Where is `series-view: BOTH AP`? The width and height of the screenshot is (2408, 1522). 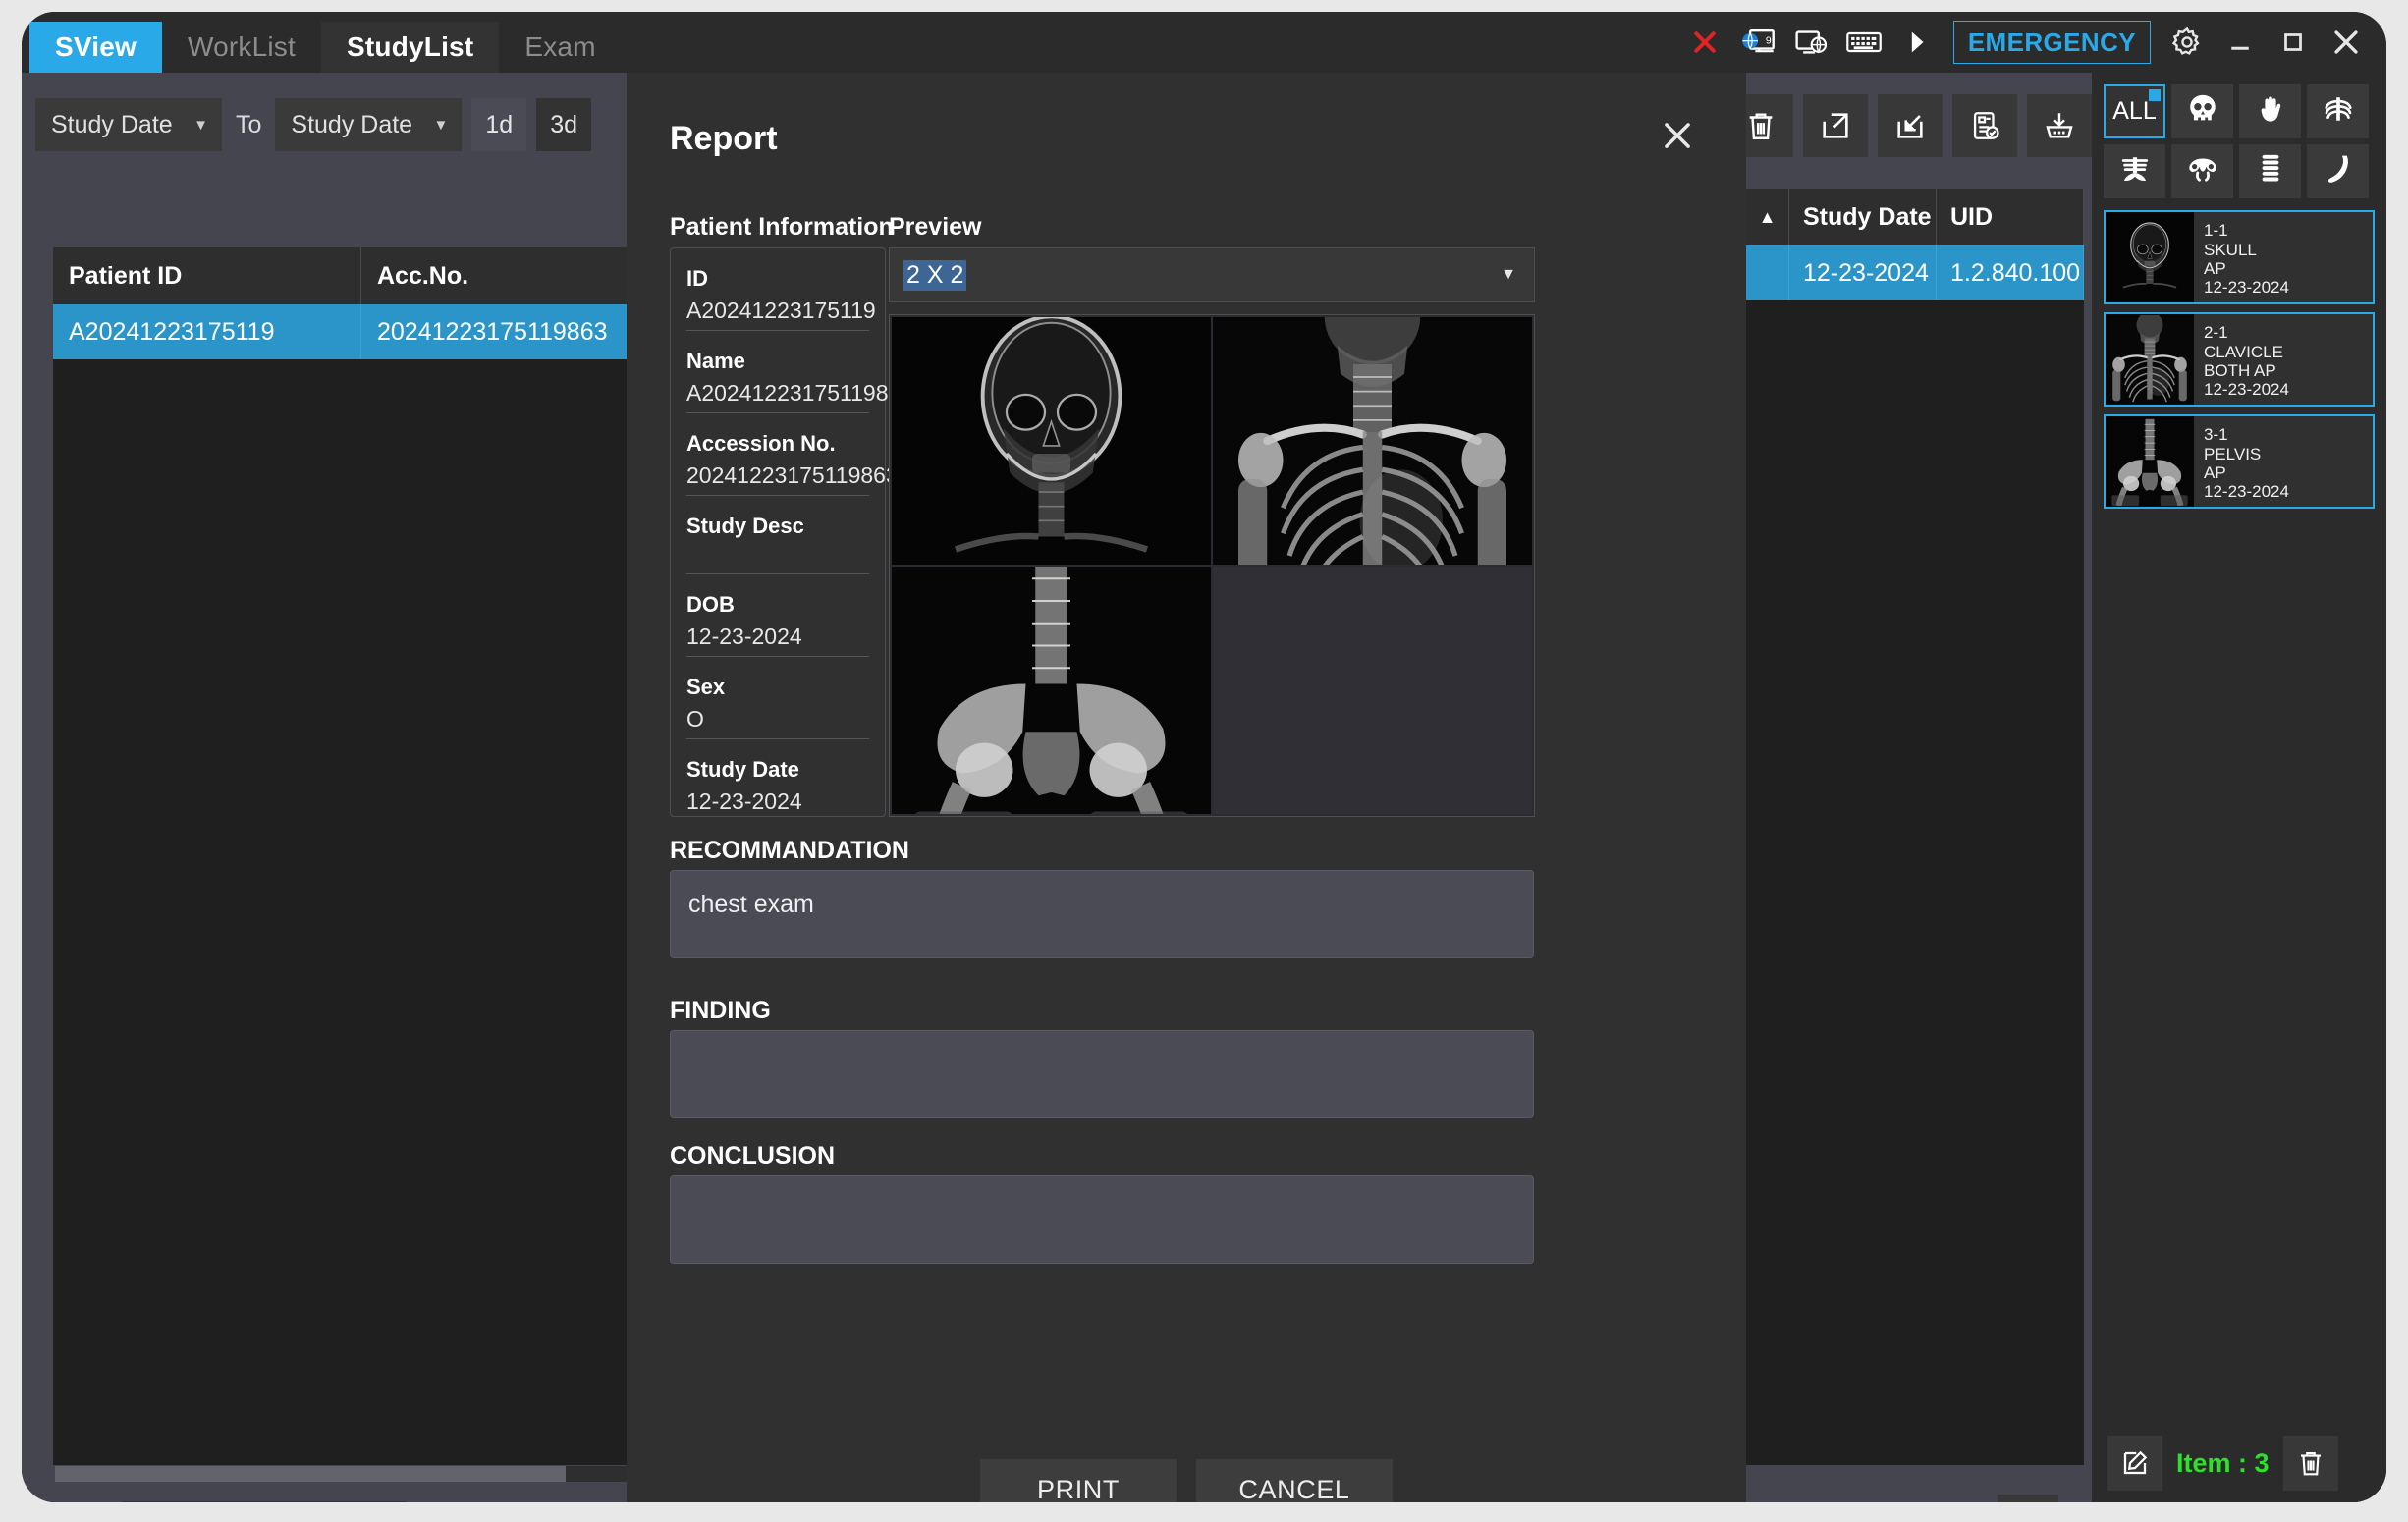 series-view: BOTH AP is located at coordinates (2240, 370).